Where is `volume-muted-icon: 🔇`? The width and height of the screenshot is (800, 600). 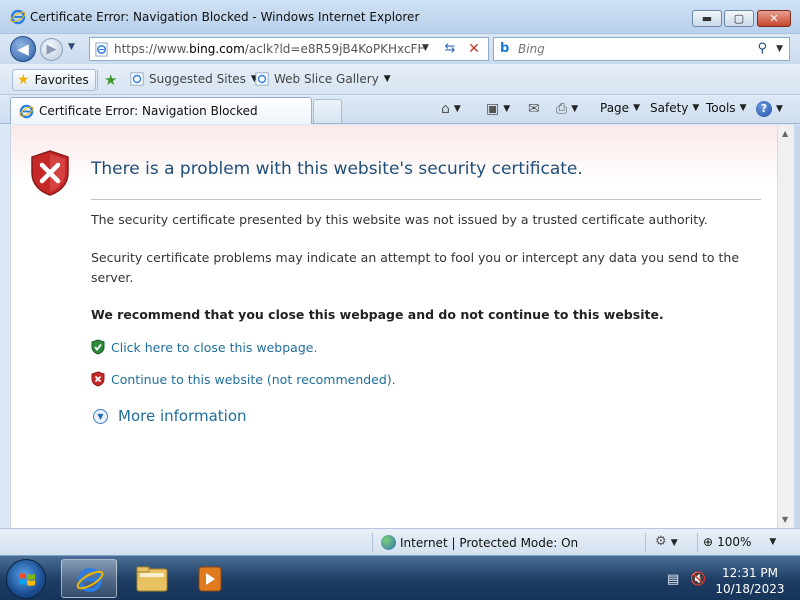
volume-muted-icon: 🔇 is located at coordinates (698, 579).